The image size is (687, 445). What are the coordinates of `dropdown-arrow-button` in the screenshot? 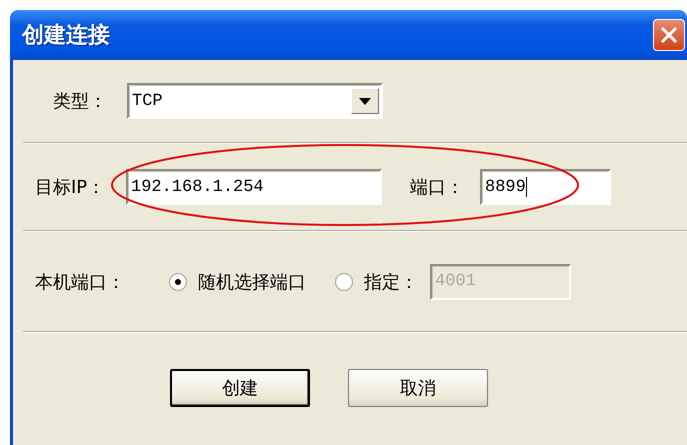 It's located at (365, 101).